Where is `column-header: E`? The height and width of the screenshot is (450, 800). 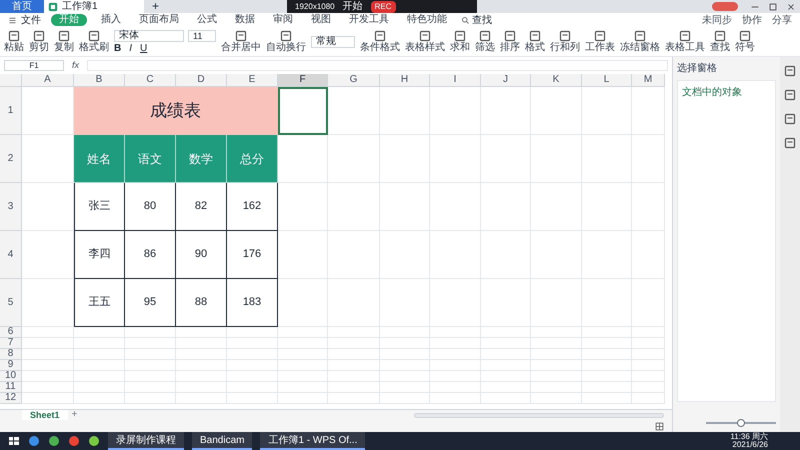 column-header: E is located at coordinates (252, 80).